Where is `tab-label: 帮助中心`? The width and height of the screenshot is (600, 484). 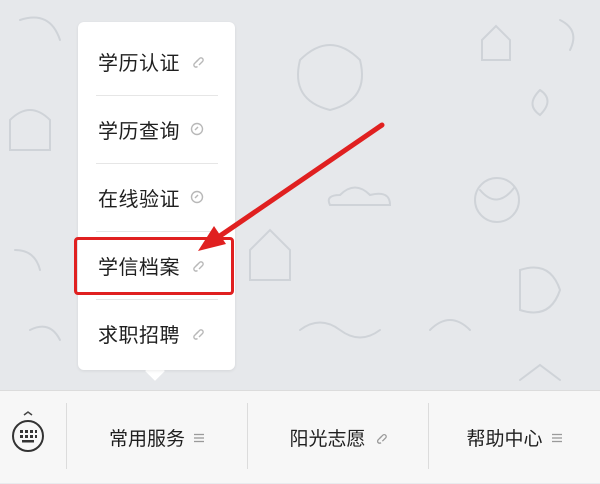 tab-label: 帮助中心 is located at coordinates (504, 439).